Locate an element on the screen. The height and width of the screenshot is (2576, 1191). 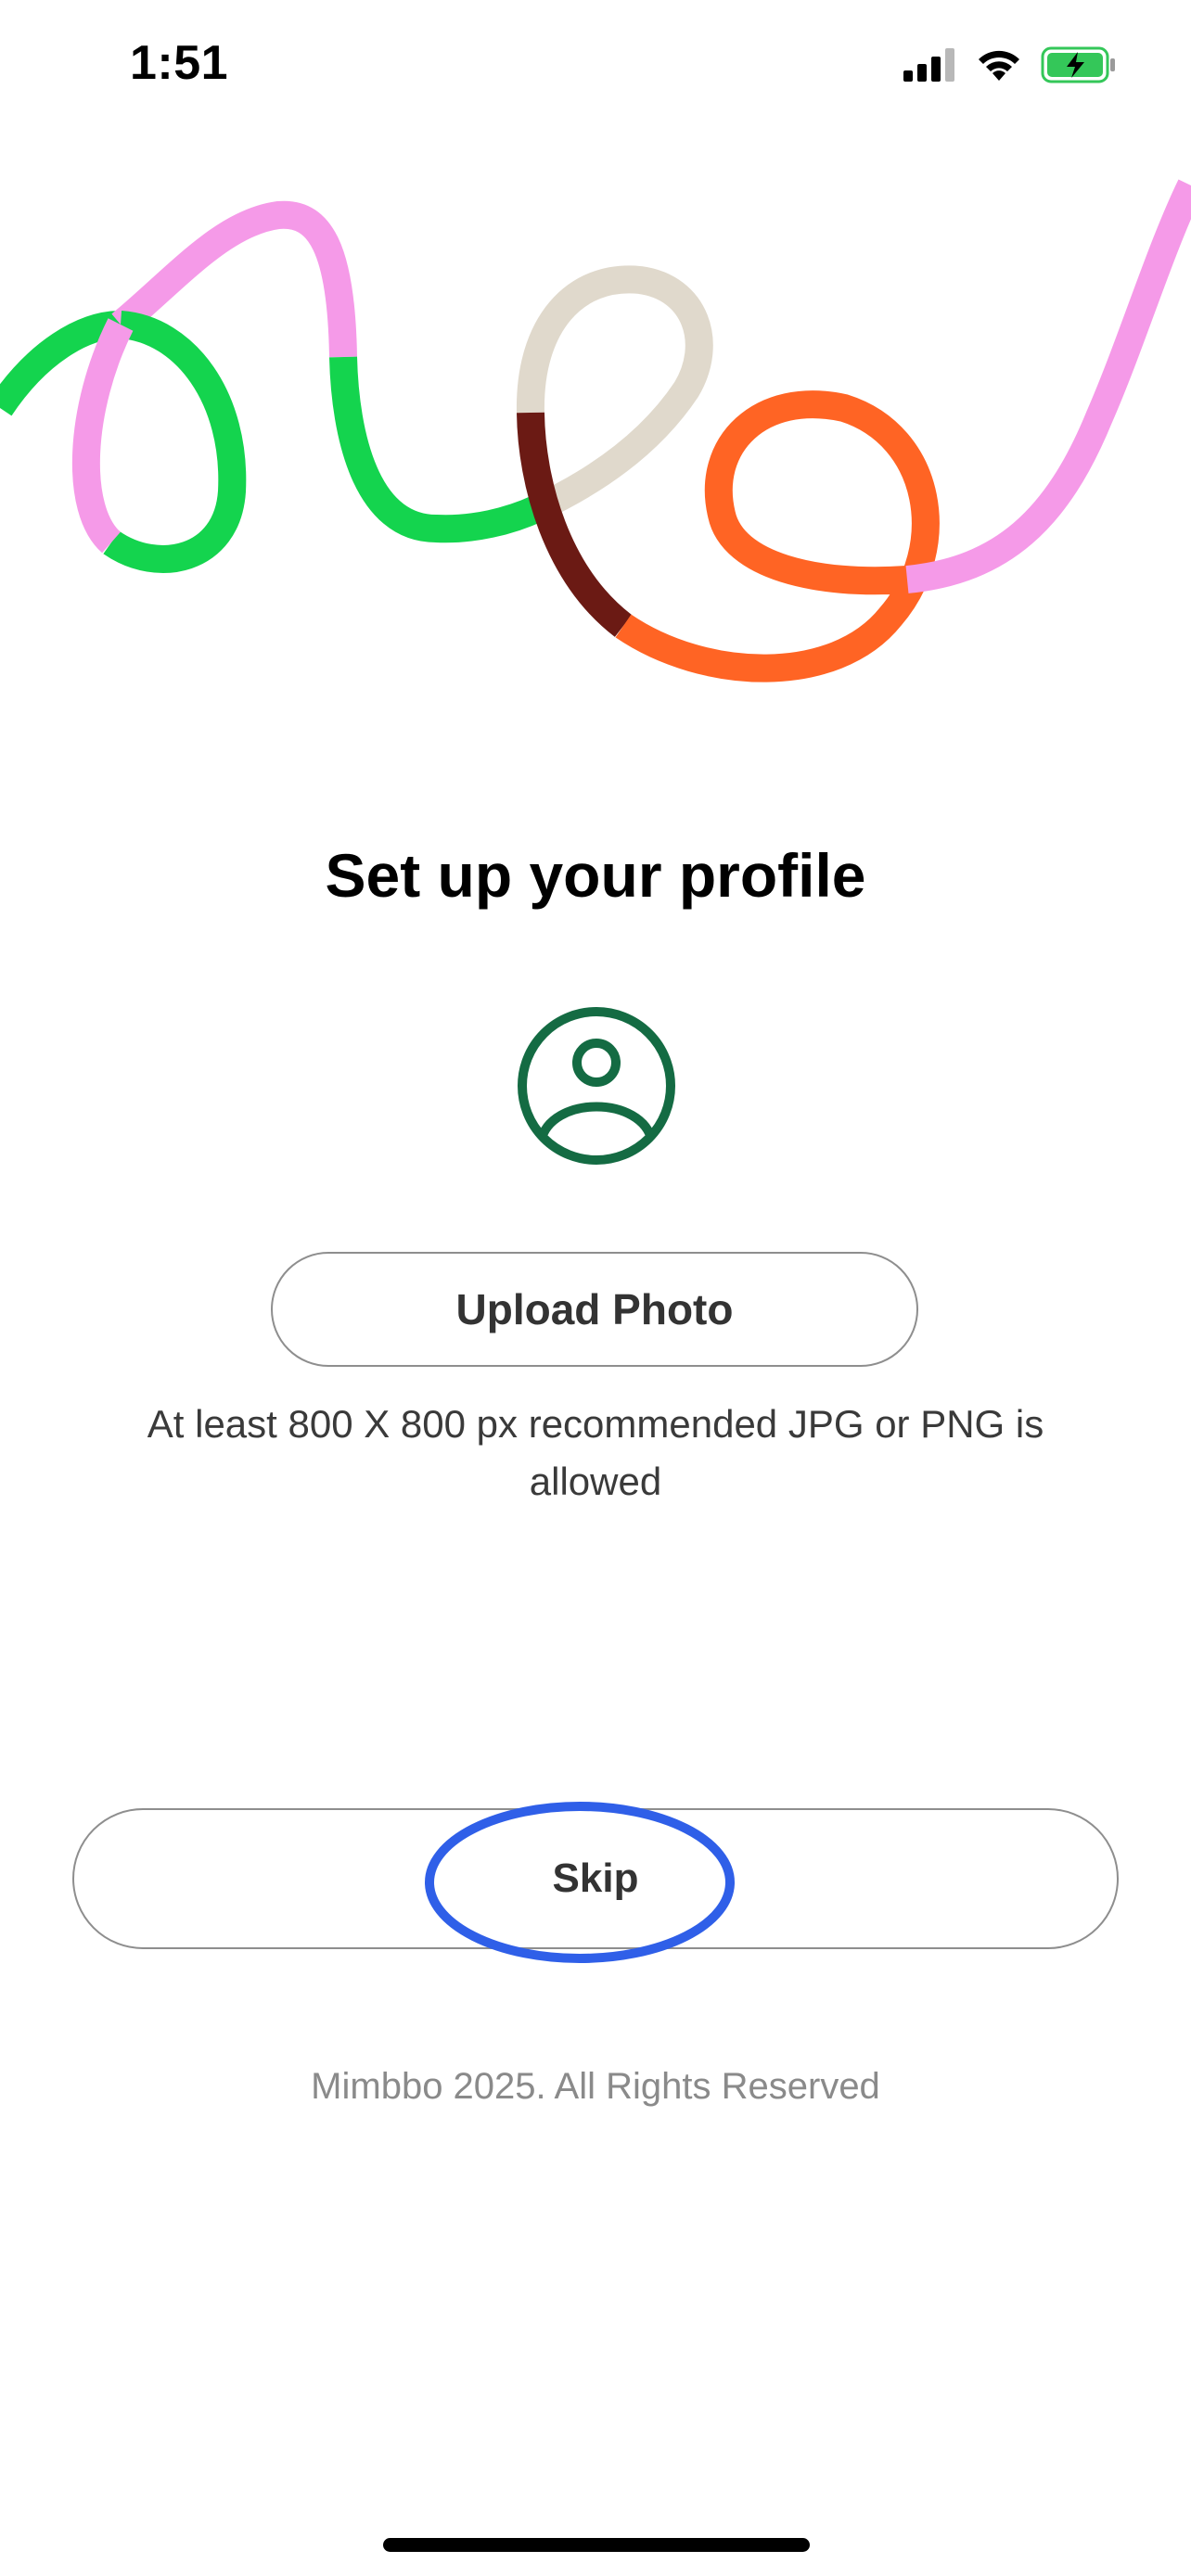
user-circle-icon is located at coordinates (597, 1086).